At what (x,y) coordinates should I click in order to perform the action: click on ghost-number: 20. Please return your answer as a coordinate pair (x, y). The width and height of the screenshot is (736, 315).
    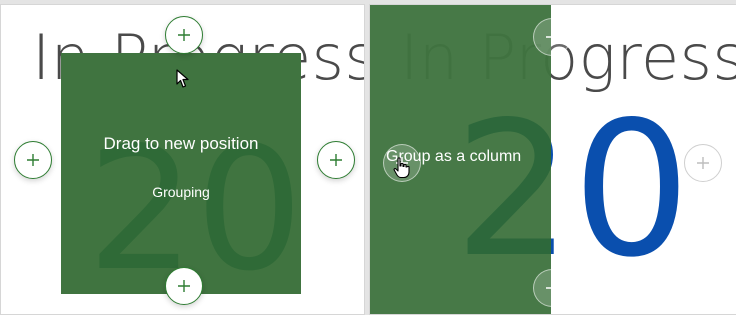
    Looking at the image, I should click on (502, 190).